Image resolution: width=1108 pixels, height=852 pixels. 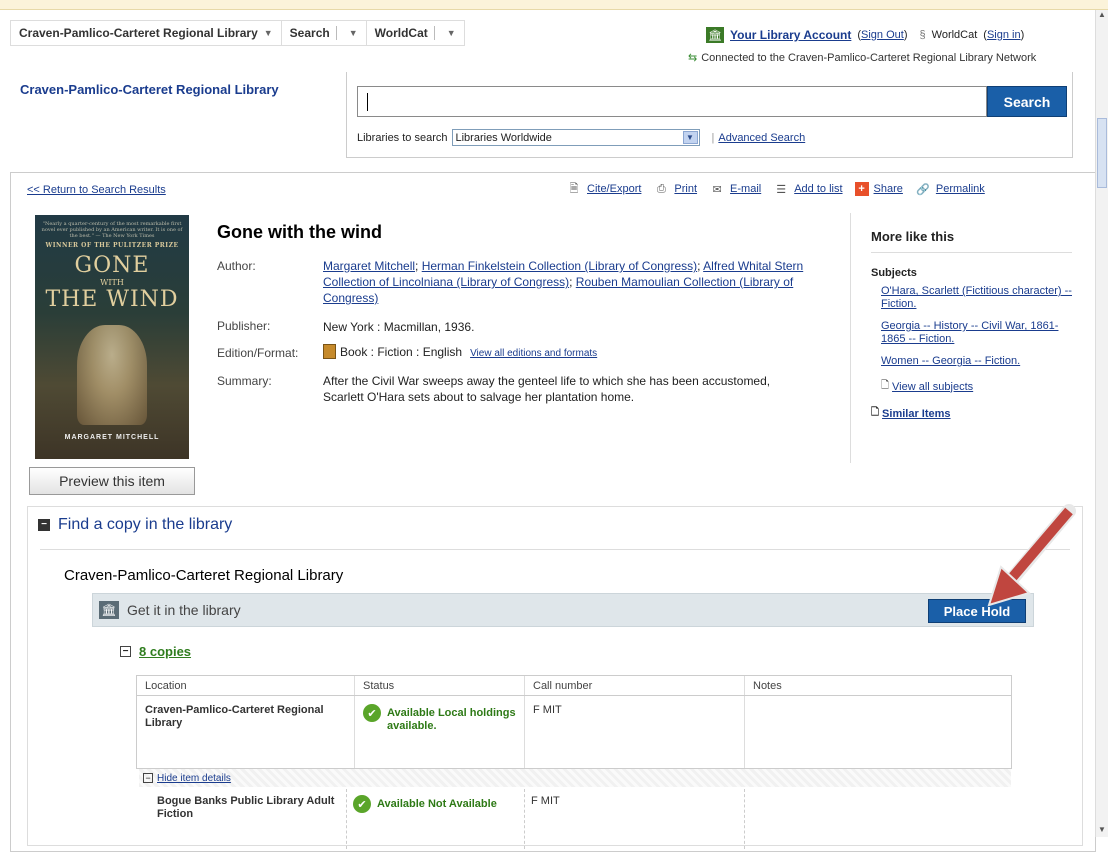 What do you see at coordinates (112, 375) in the screenshot?
I see `cover-figure` at bounding box center [112, 375].